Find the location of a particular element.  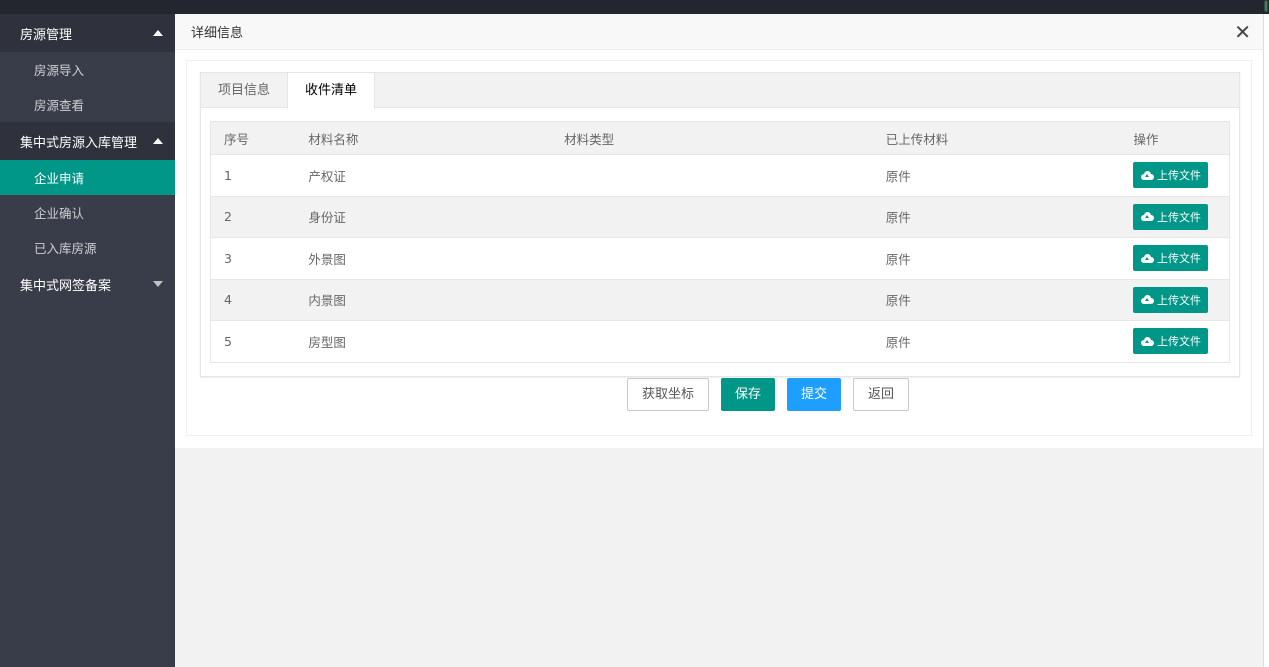

table-header-row: 序号 材料名称 材料类型 已上传材料 操作 is located at coordinates (720, 138).